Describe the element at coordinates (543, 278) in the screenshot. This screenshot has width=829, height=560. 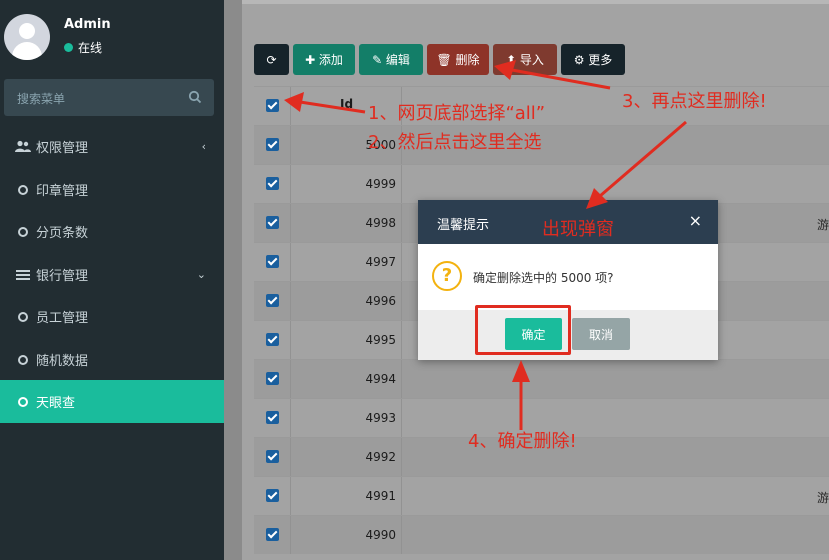
I see `dialog-message: 确定删除选中的 5000 项?` at that location.